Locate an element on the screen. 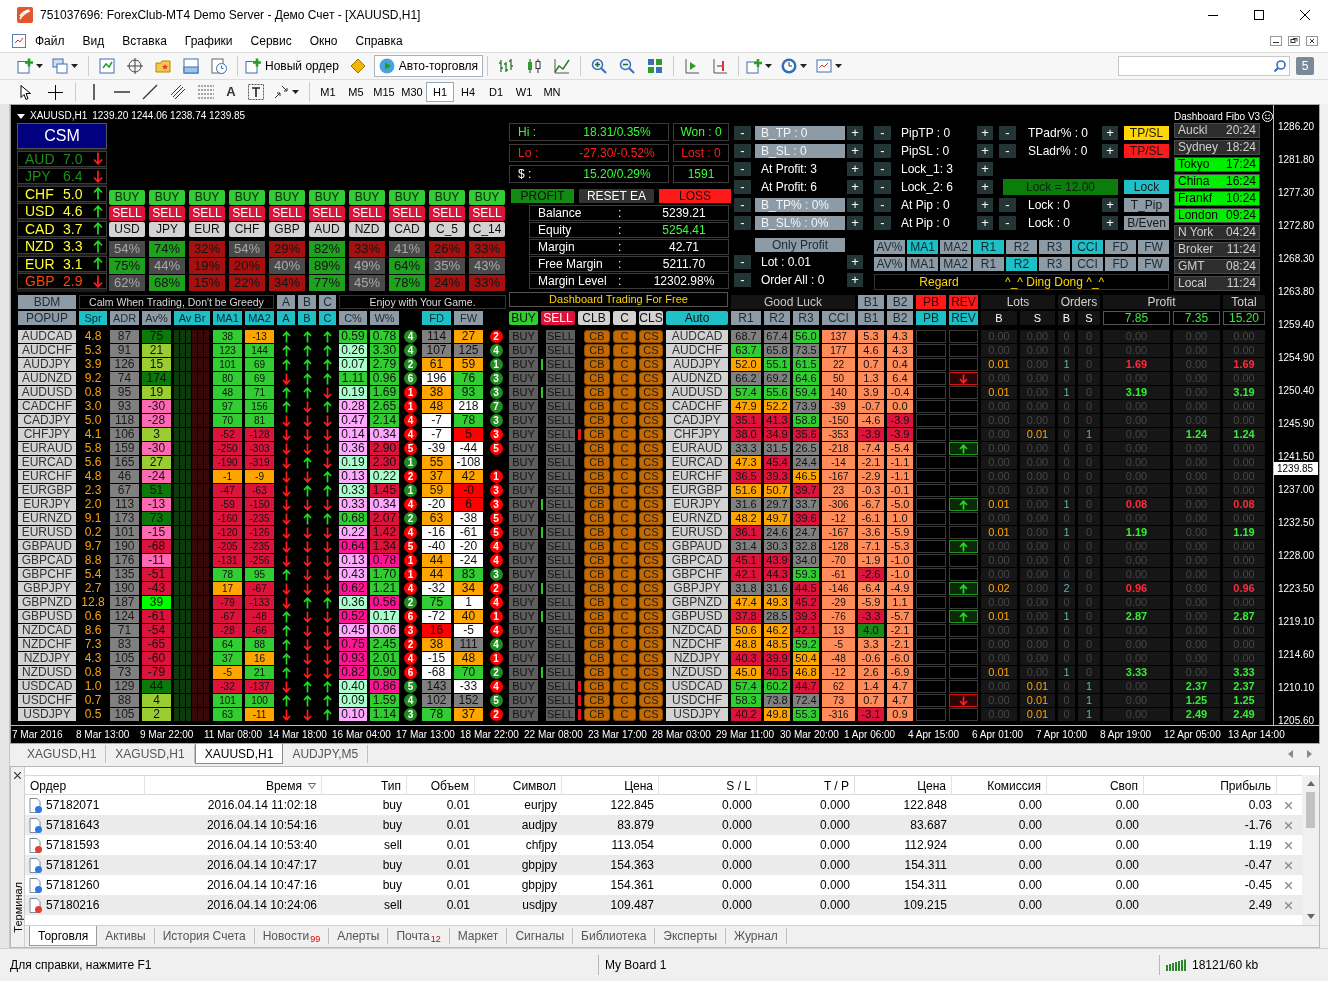 The image size is (1328, 981). scroll-right-icon is located at coordinates (1309, 754).